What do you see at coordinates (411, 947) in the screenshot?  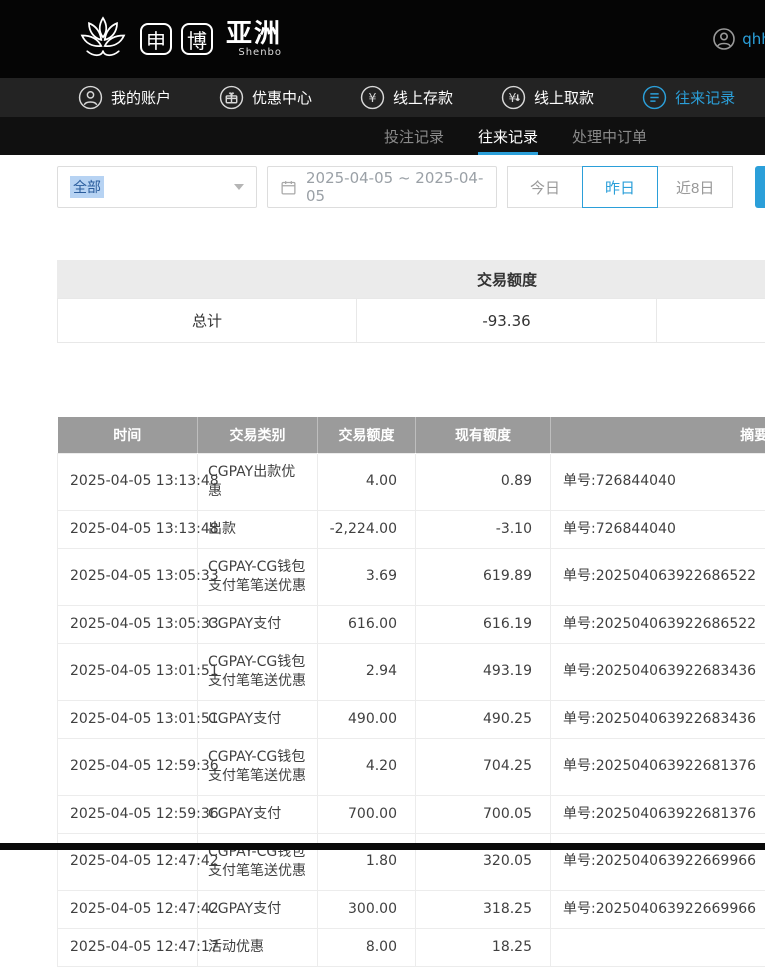 I see `table-row: 2025-04-05 12:47:17活动优惠8.0018.25` at bounding box center [411, 947].